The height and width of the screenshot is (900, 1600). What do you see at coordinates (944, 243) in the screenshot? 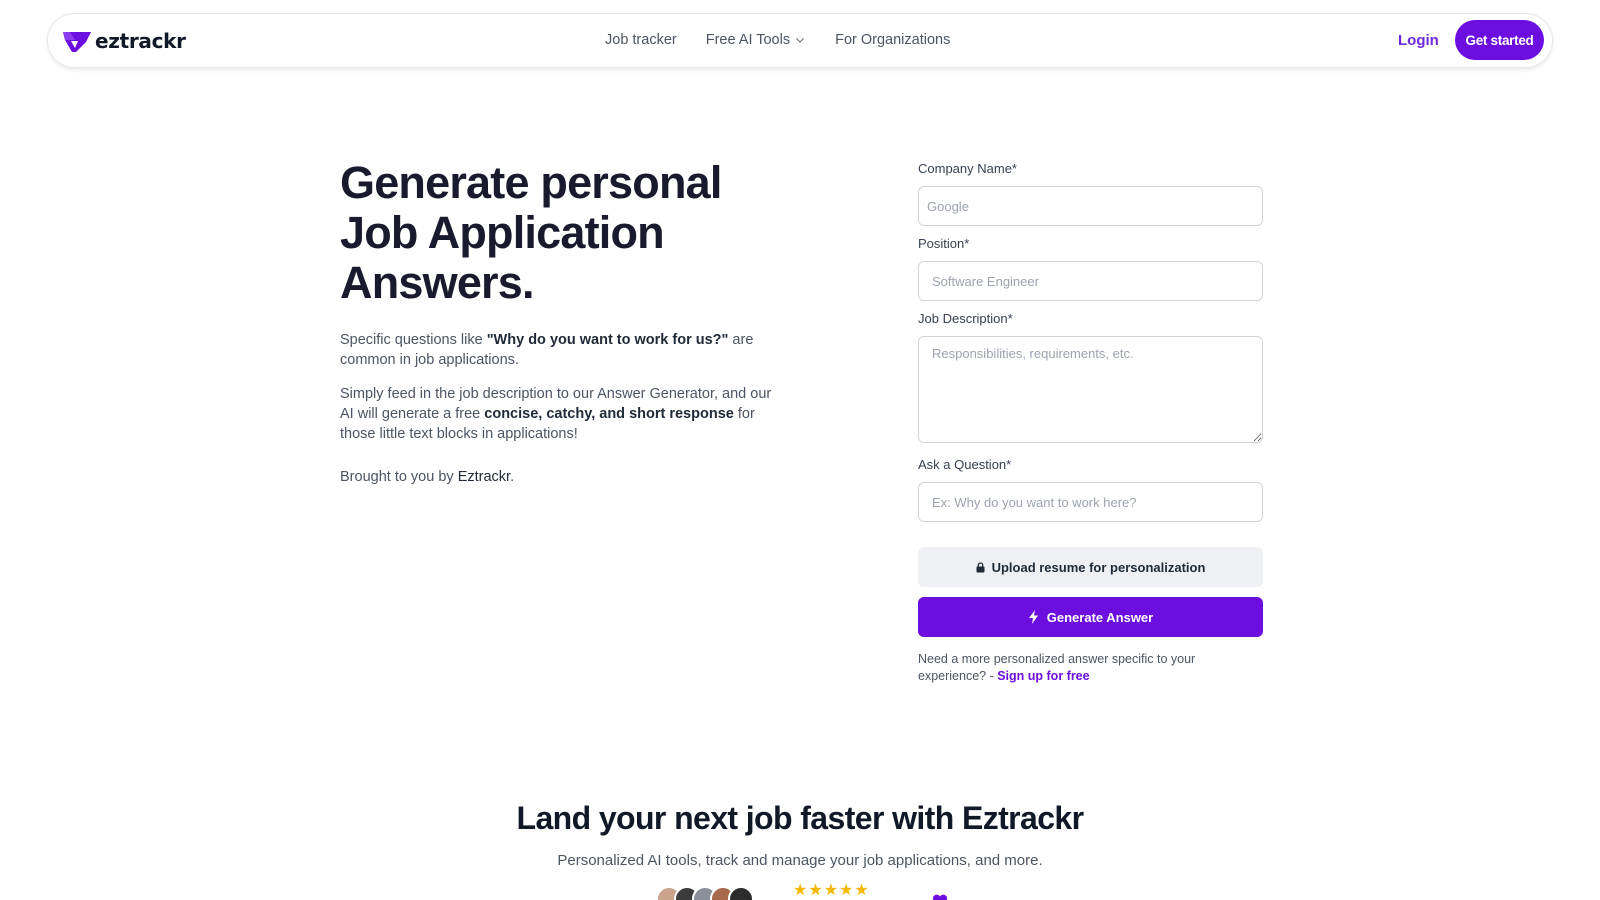
I see `position-label: Position*` at bounding box center [944, 243].